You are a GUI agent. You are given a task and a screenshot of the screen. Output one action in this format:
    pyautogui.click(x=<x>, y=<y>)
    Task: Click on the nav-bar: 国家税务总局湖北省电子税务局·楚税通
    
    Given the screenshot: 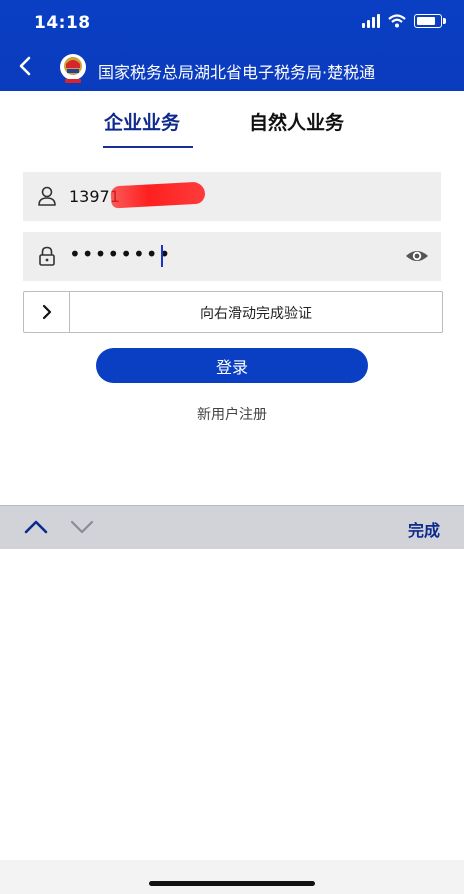 What is the action you would take?
    pyautogui.click(x=232, y=69)
    